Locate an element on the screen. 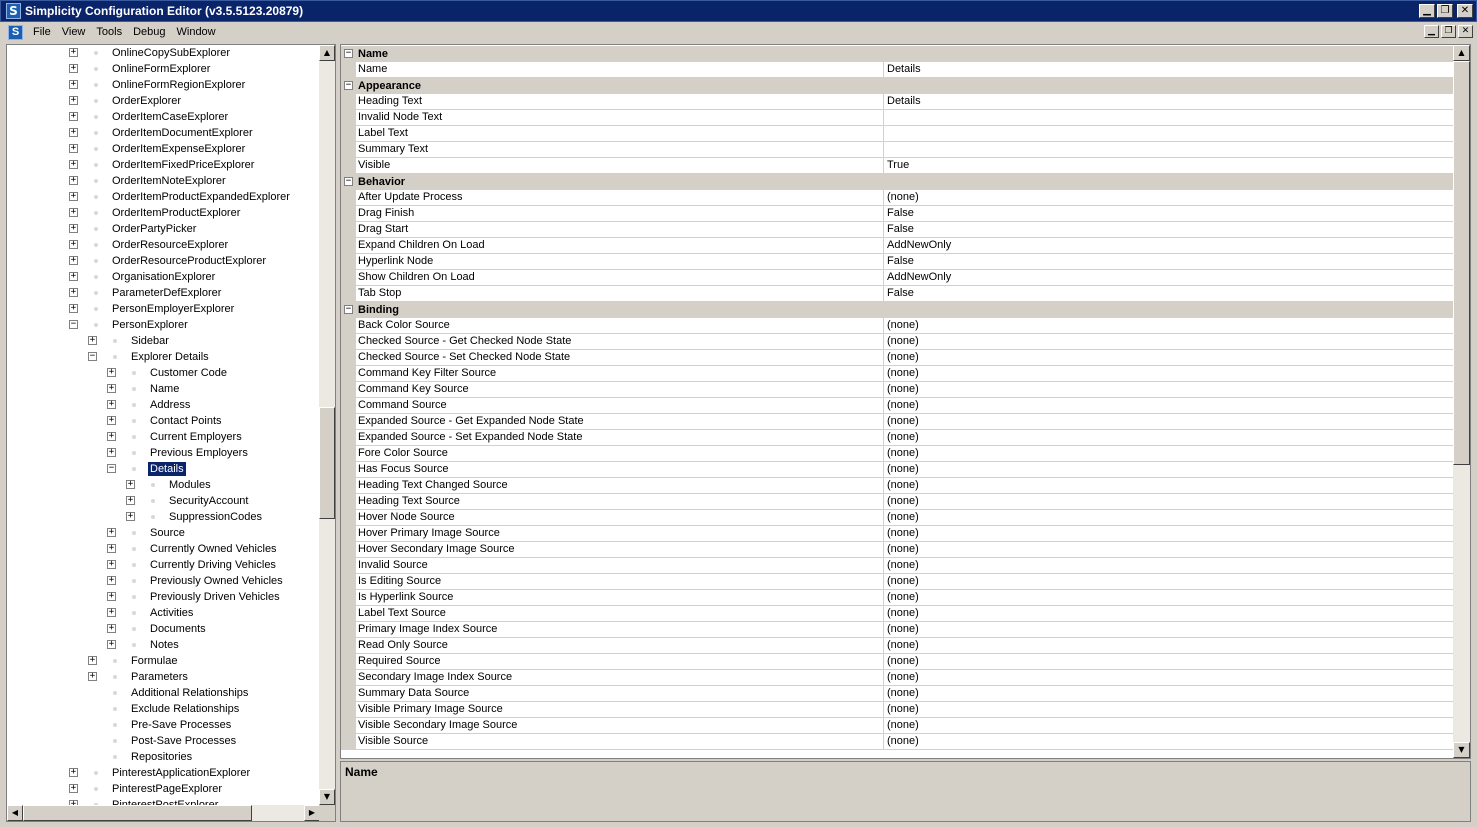 The width and height of the screenshot is (1477, 827). property-row: Primary Image Index Source (none) is located at coordinates (897, 630).